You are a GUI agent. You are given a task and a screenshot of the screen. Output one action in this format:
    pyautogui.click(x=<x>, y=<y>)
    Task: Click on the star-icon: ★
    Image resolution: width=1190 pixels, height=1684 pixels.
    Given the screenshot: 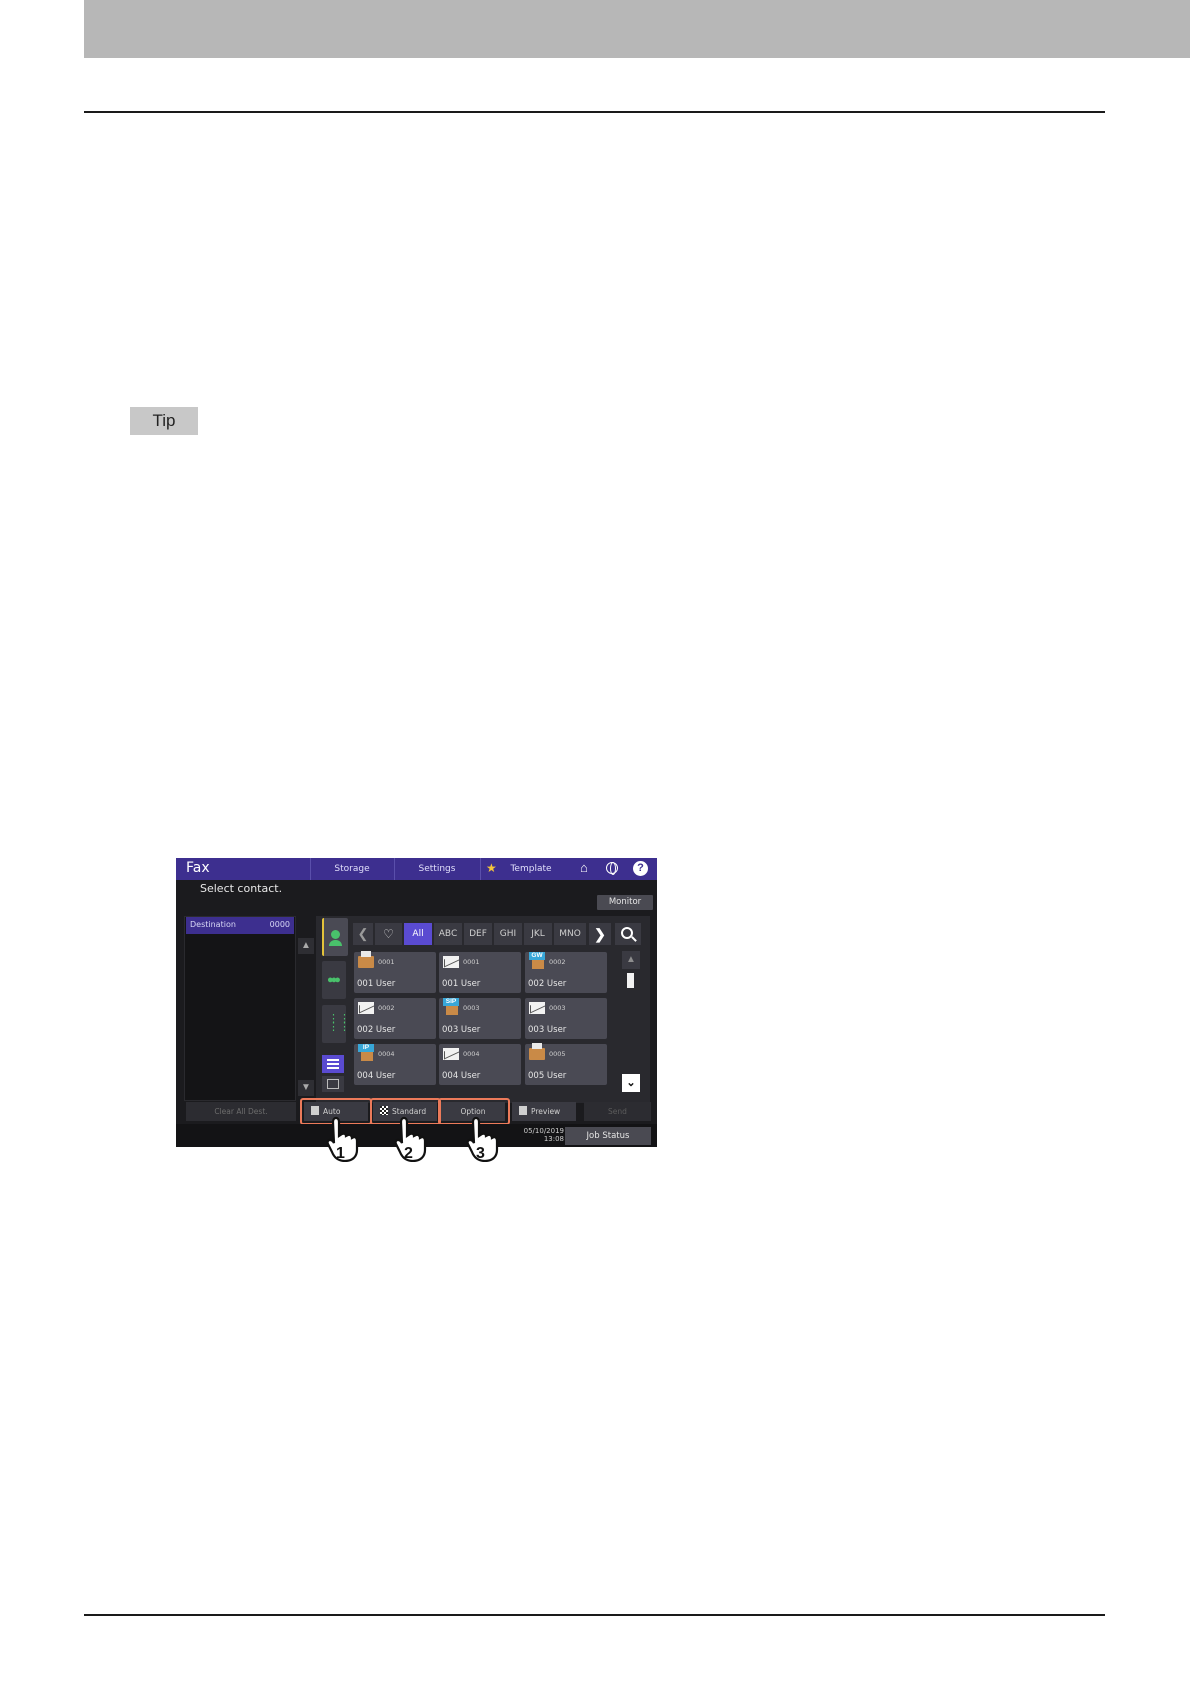 What is the action you would take?
    pyautogui.click(x=491, y=868)
    